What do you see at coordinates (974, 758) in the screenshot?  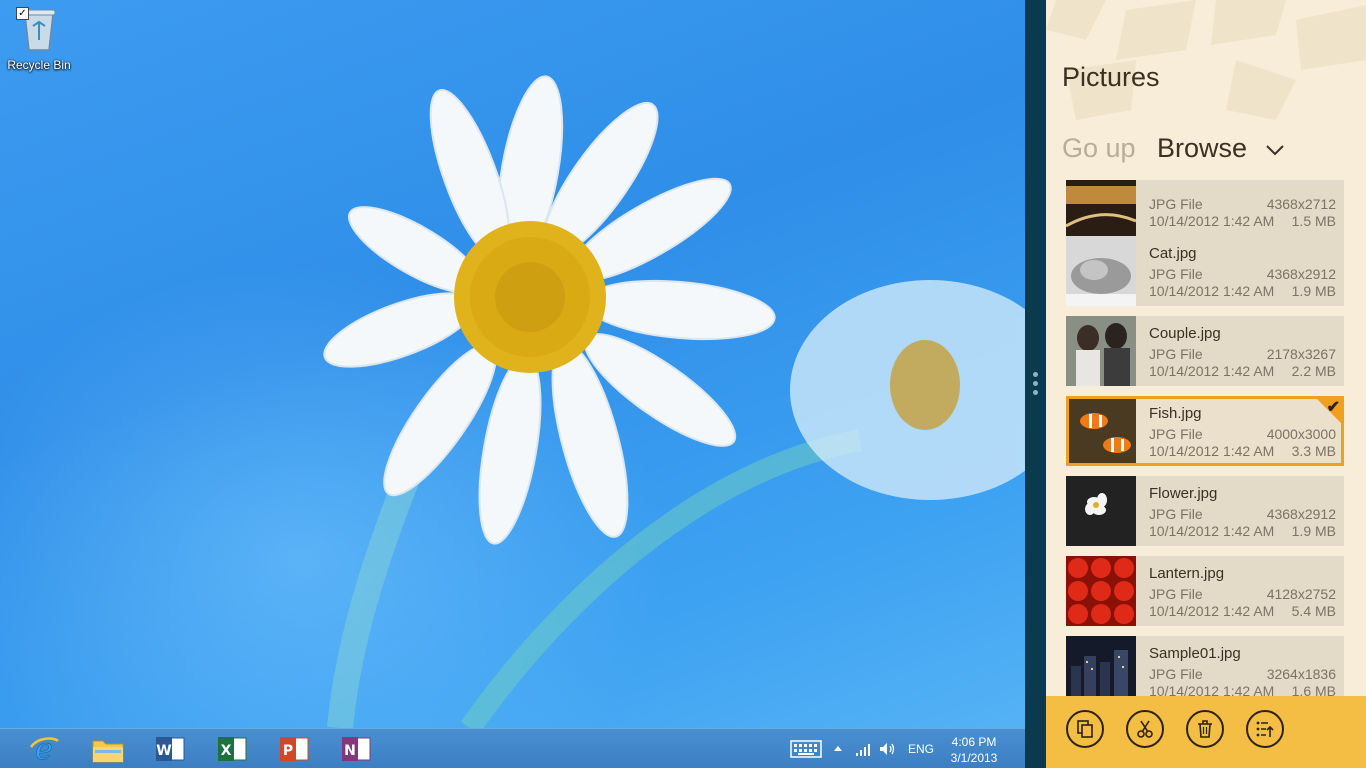 I see `clock-date: 3/1/2013` at bounding box center [974, 758].